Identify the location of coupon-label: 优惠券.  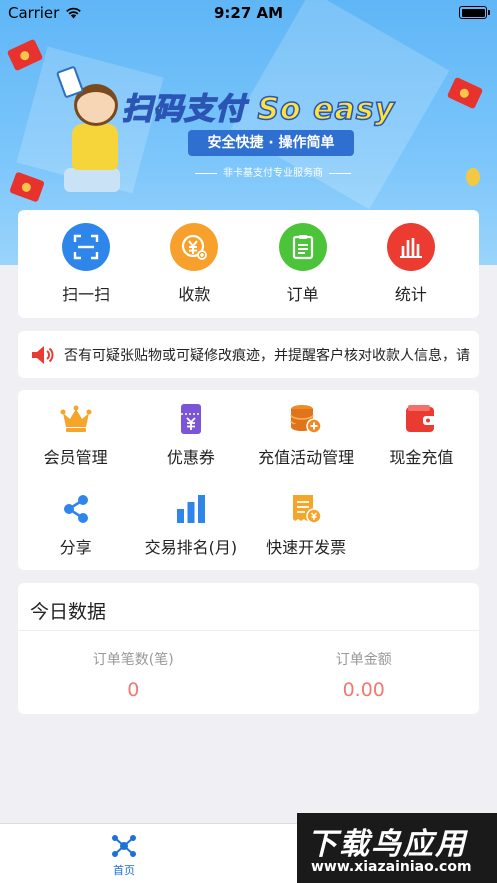
(190, 457).